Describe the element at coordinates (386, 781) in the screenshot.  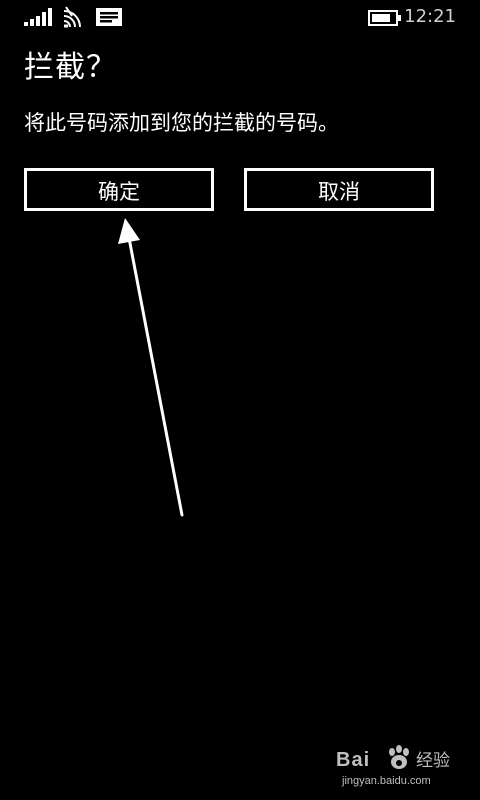
I see `watermark-url: jingyan.baidu.com` at that location.